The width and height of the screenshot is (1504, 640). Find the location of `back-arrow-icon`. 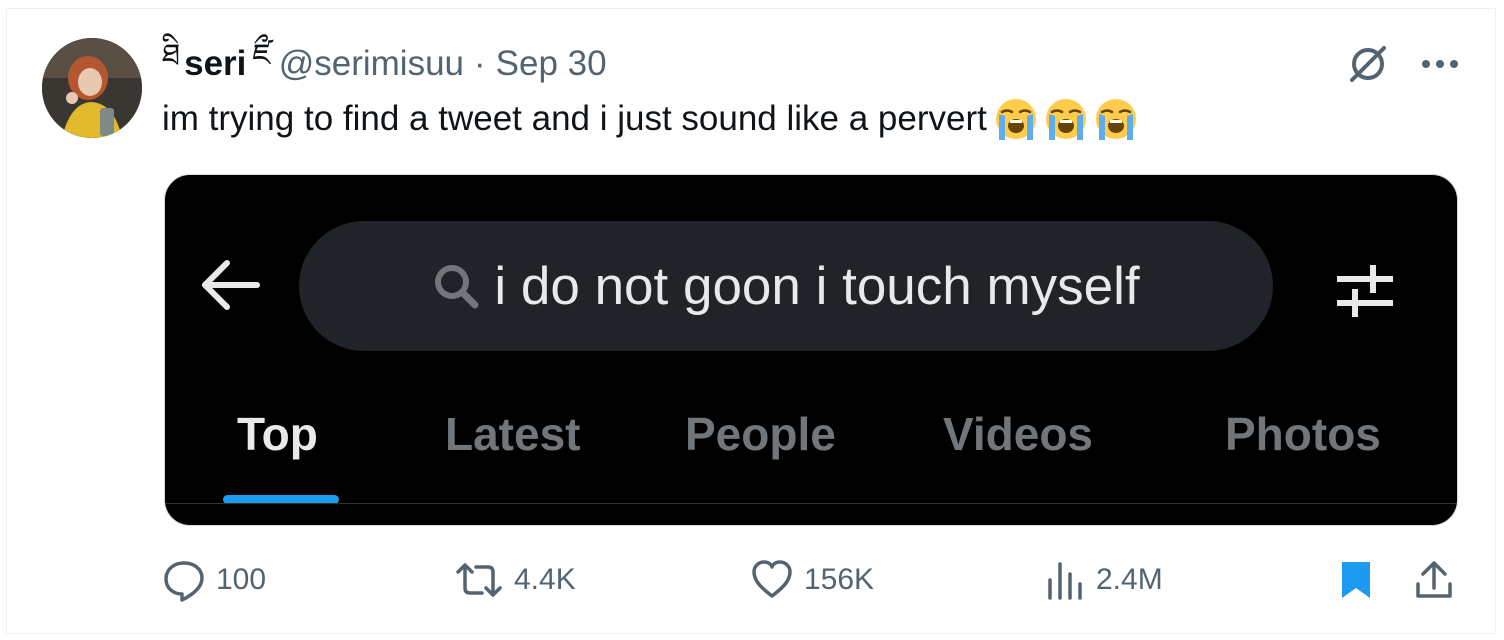

back-arrow-icon is located at coordinates (231, 287).